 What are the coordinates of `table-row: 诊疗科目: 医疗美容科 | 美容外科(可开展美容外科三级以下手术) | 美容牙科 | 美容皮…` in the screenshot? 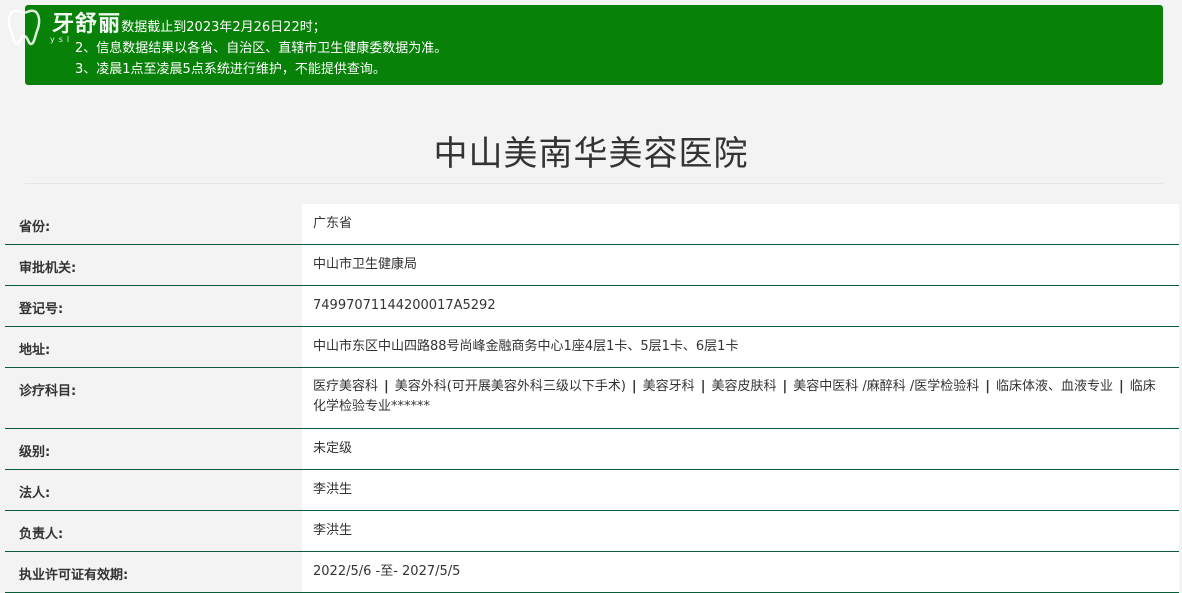 It's located at (592, 398).